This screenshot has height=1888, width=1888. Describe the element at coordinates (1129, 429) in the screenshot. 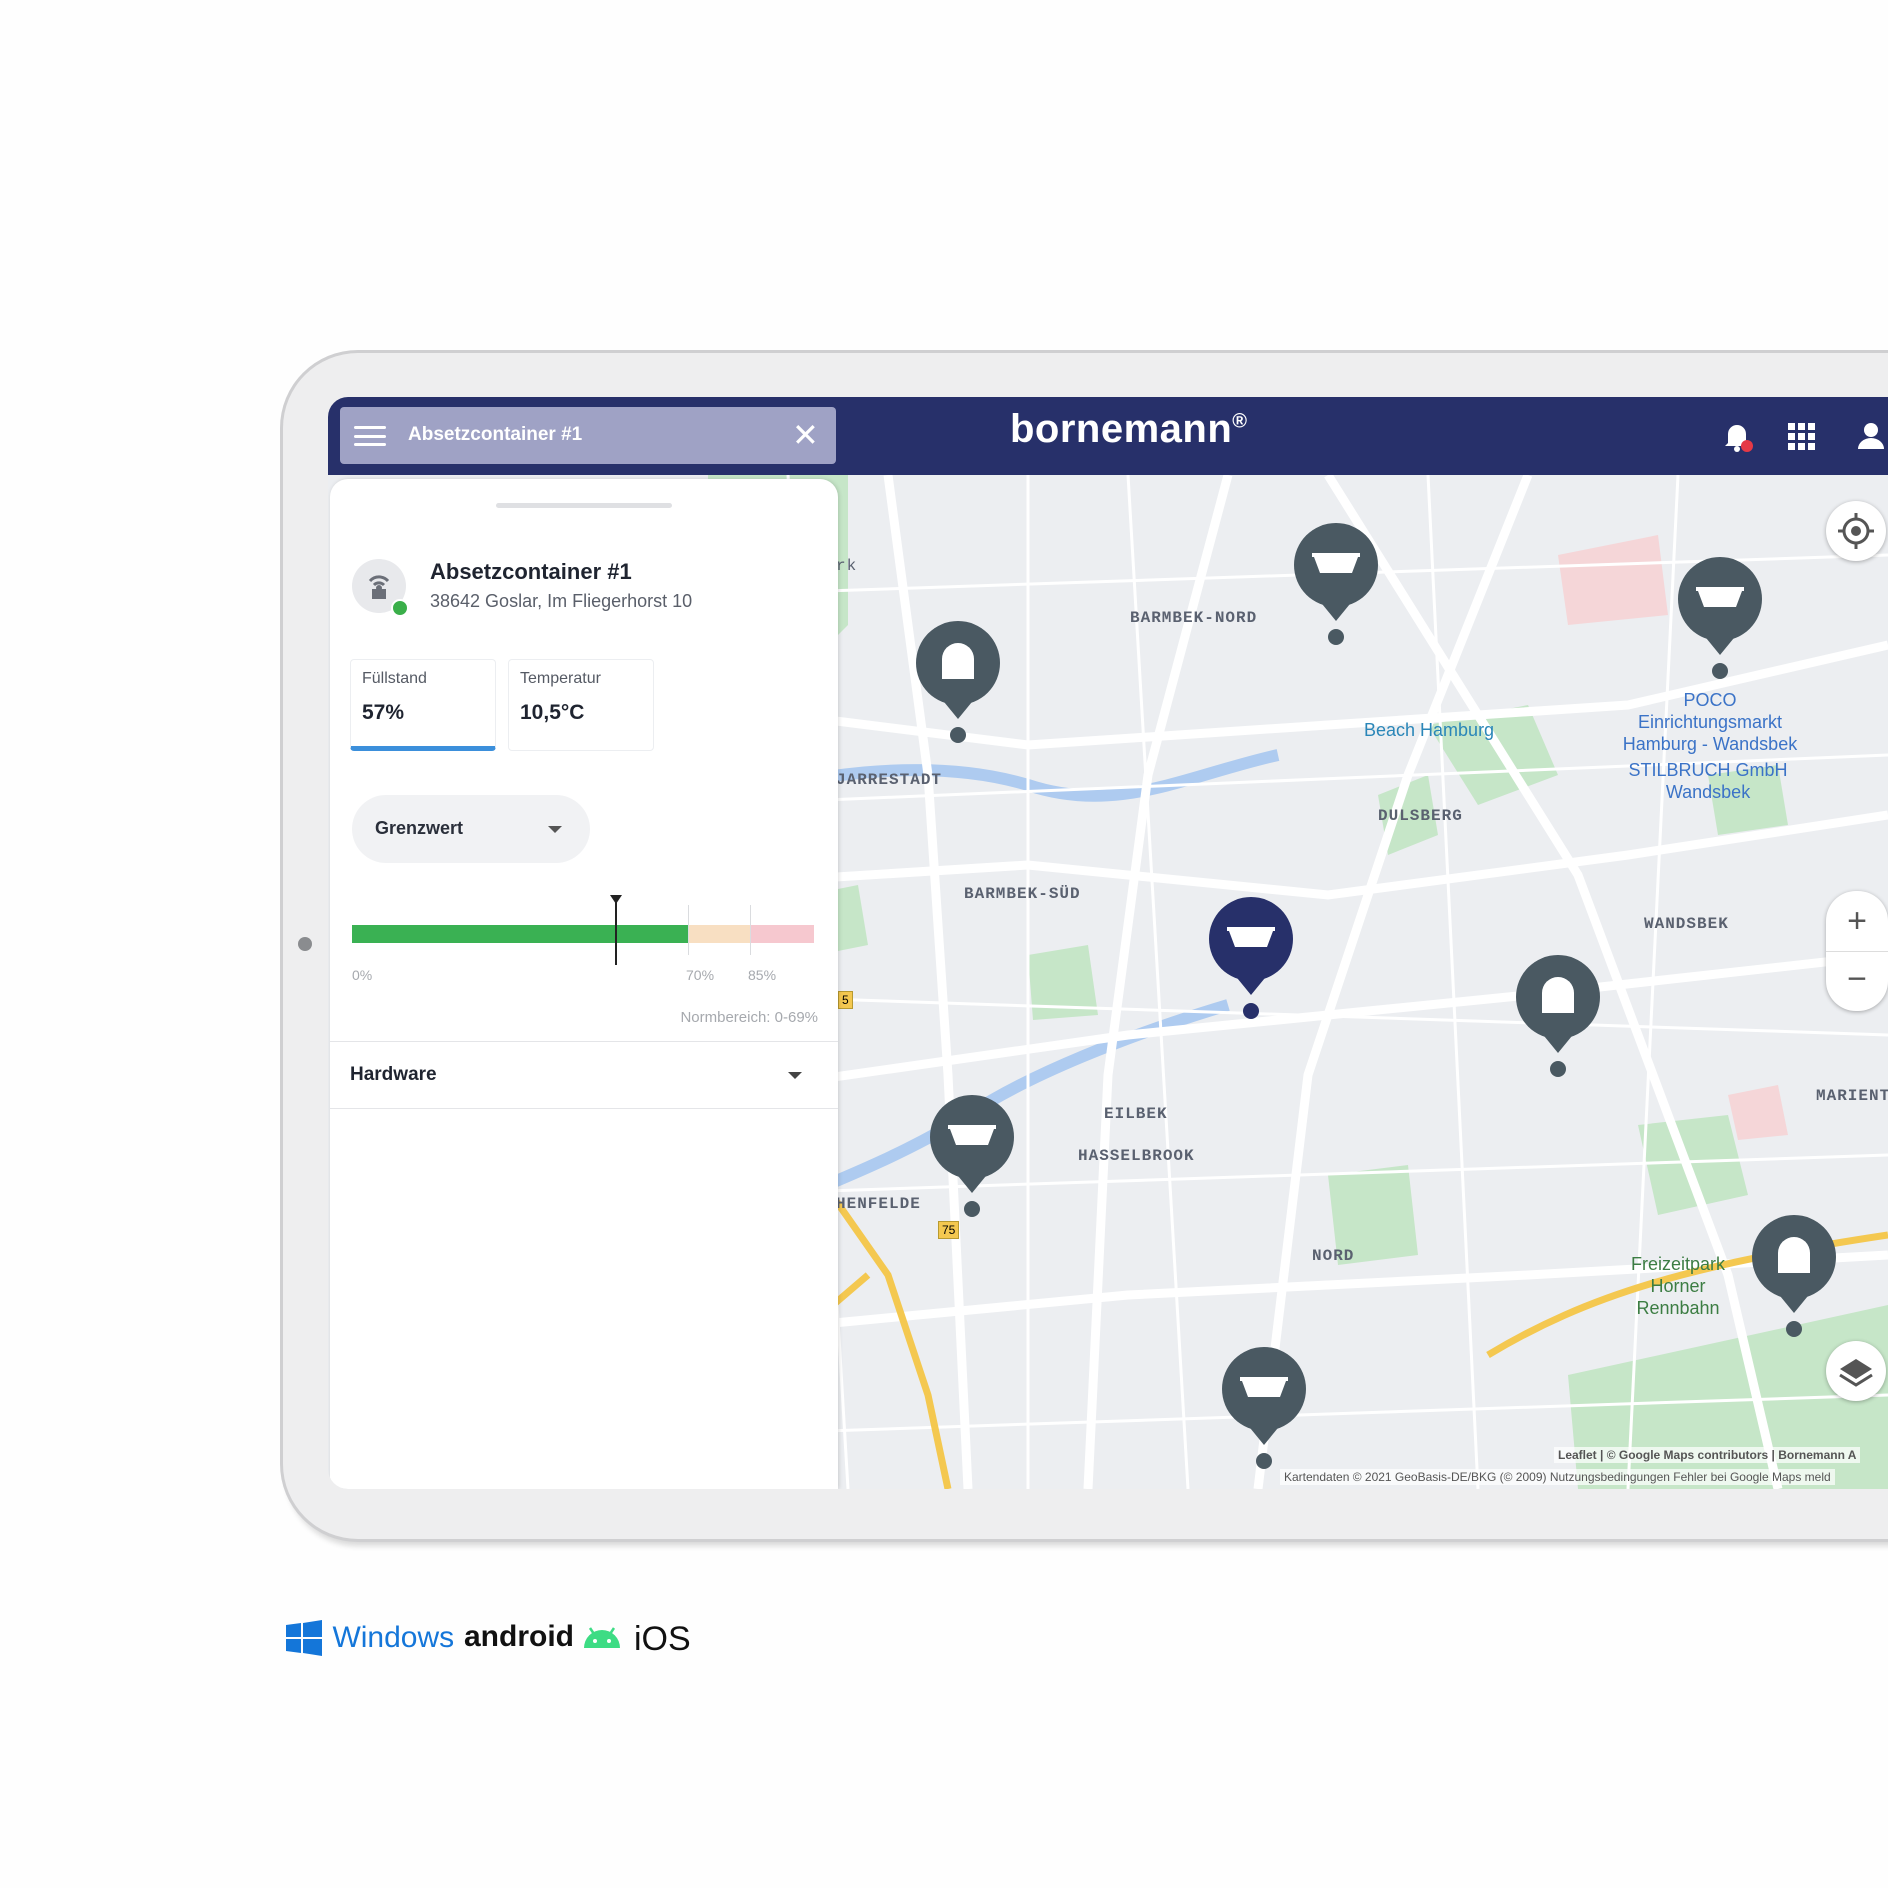

I see `brand-logo: bornemann®` at that location.